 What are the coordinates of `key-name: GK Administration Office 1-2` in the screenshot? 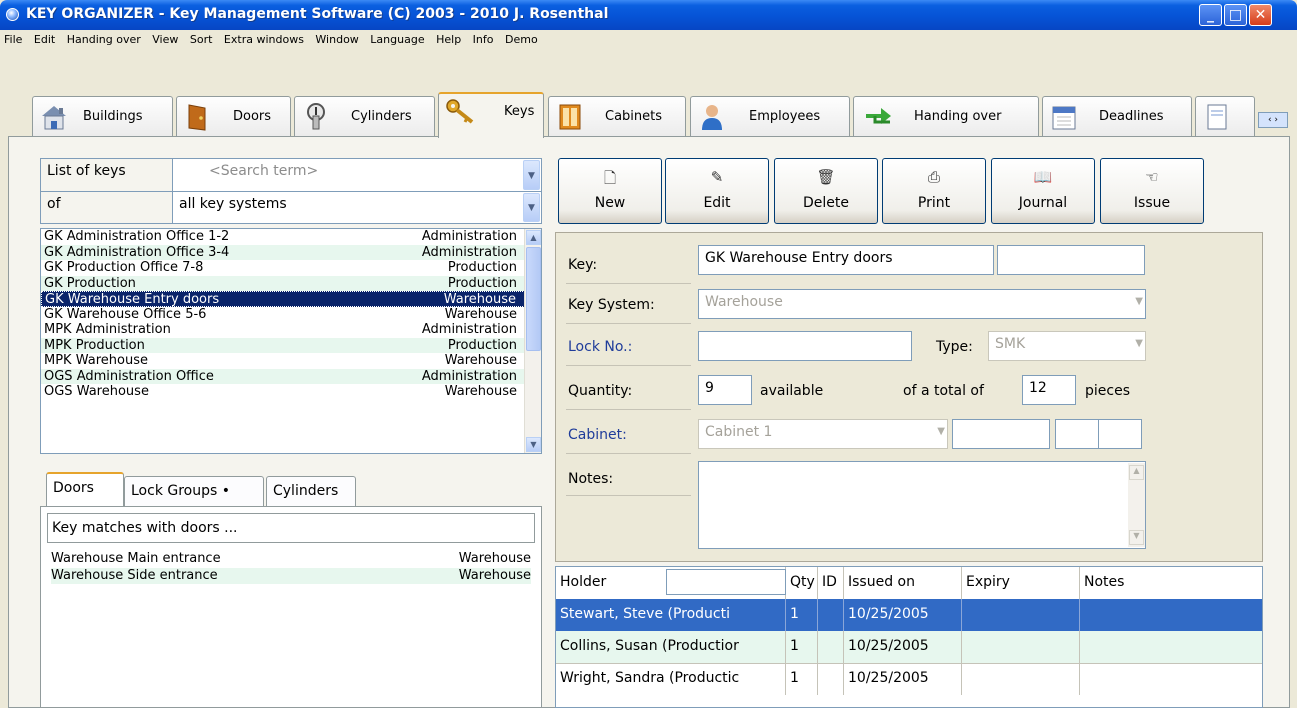 It's located at (137, 236).